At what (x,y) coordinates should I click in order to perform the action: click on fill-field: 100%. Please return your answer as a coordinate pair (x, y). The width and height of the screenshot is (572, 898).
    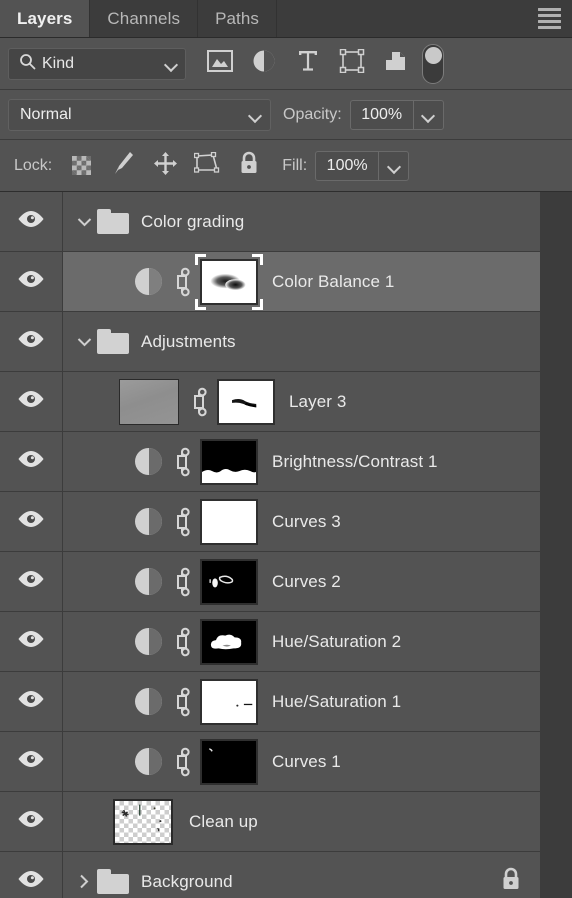
    Looking at the image, I should click on (362, 165).